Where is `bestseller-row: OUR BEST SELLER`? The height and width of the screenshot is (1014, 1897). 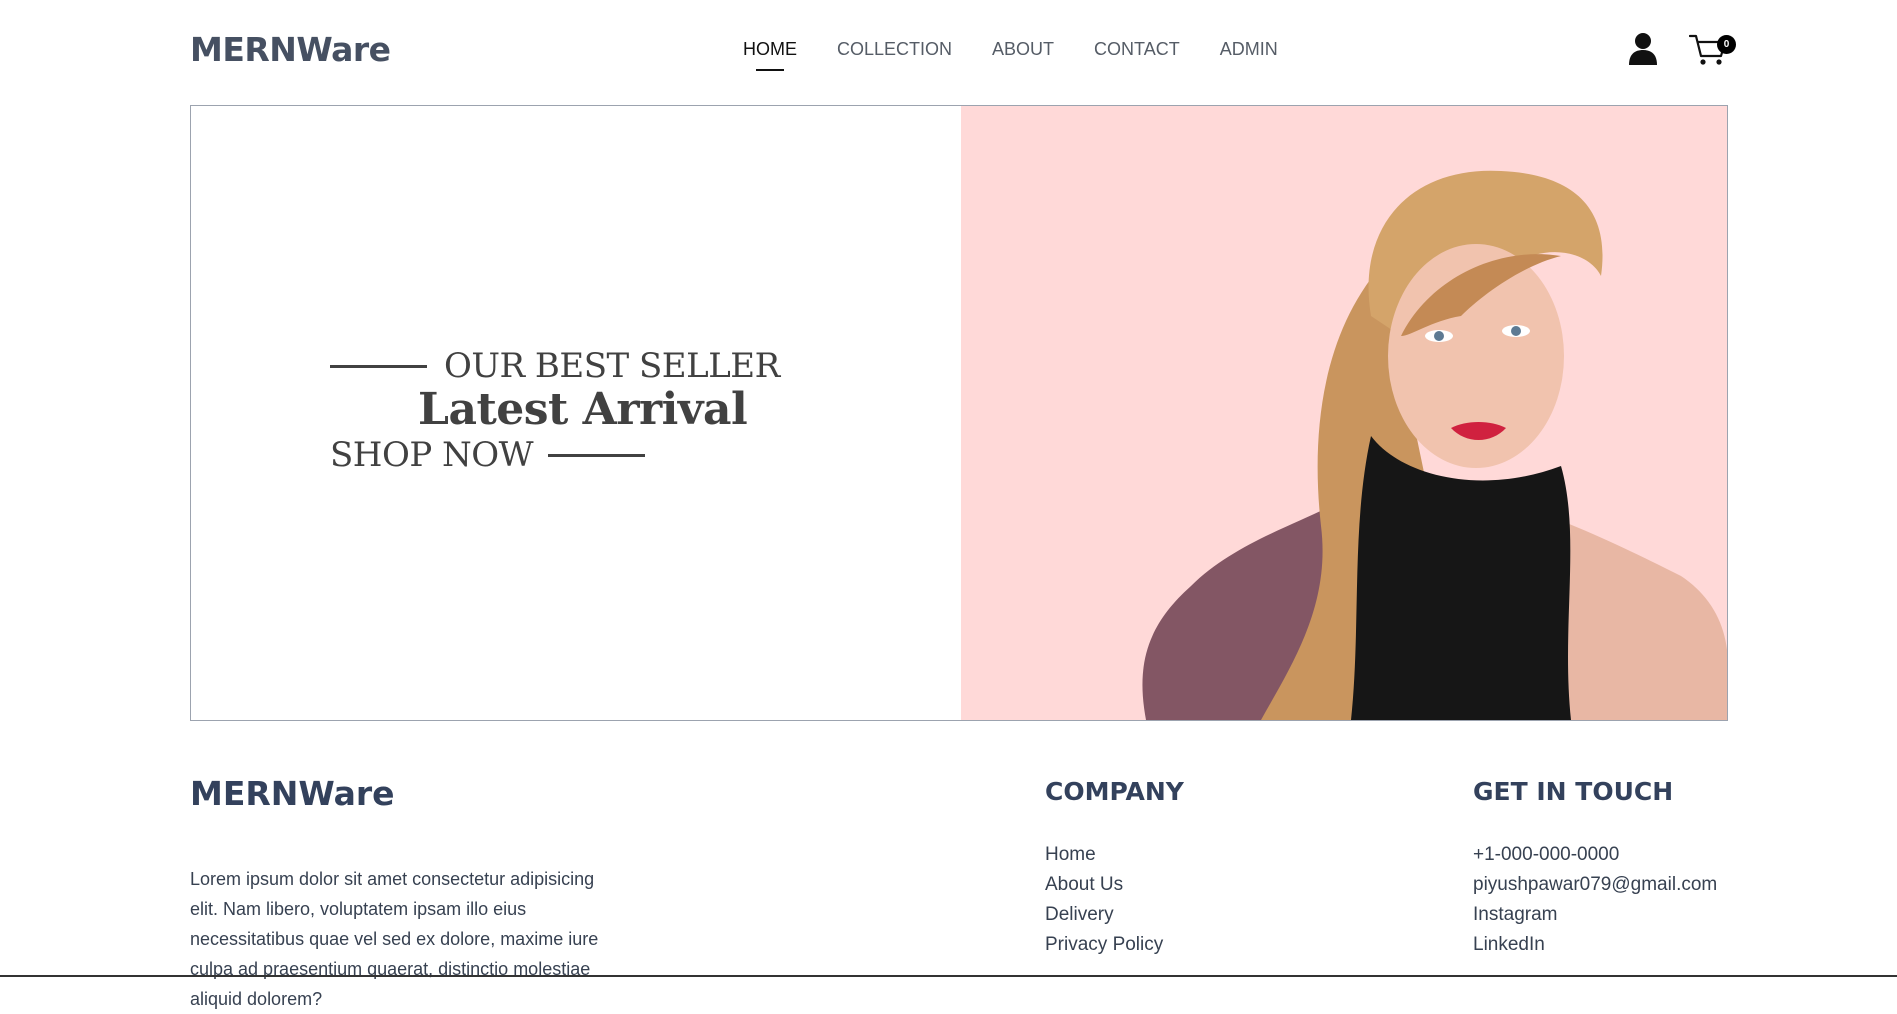 bestseller-row: OUR BEST SELLER is located at coordinates (555, 366).